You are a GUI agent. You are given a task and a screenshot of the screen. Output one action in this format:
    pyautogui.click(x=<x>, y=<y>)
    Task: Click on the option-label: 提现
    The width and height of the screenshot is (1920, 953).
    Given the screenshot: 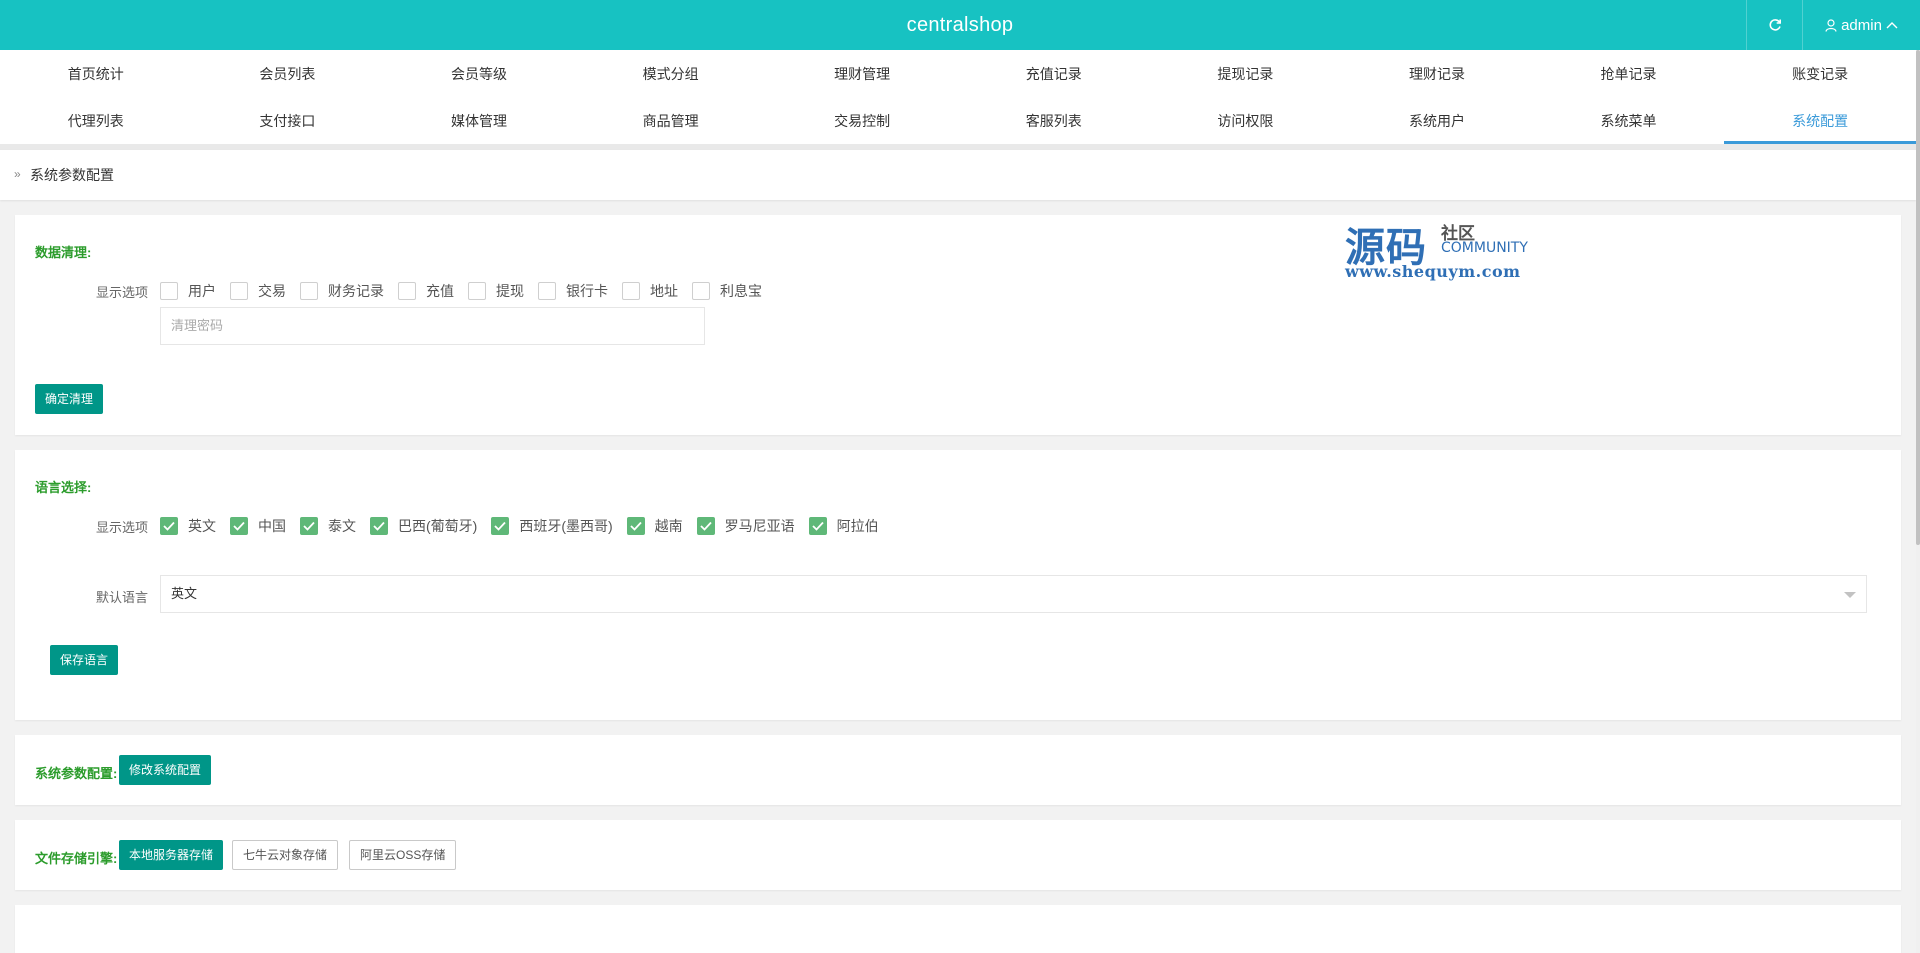 What is the action you would take?
    pyautogui.click(x=510, y=291)
    